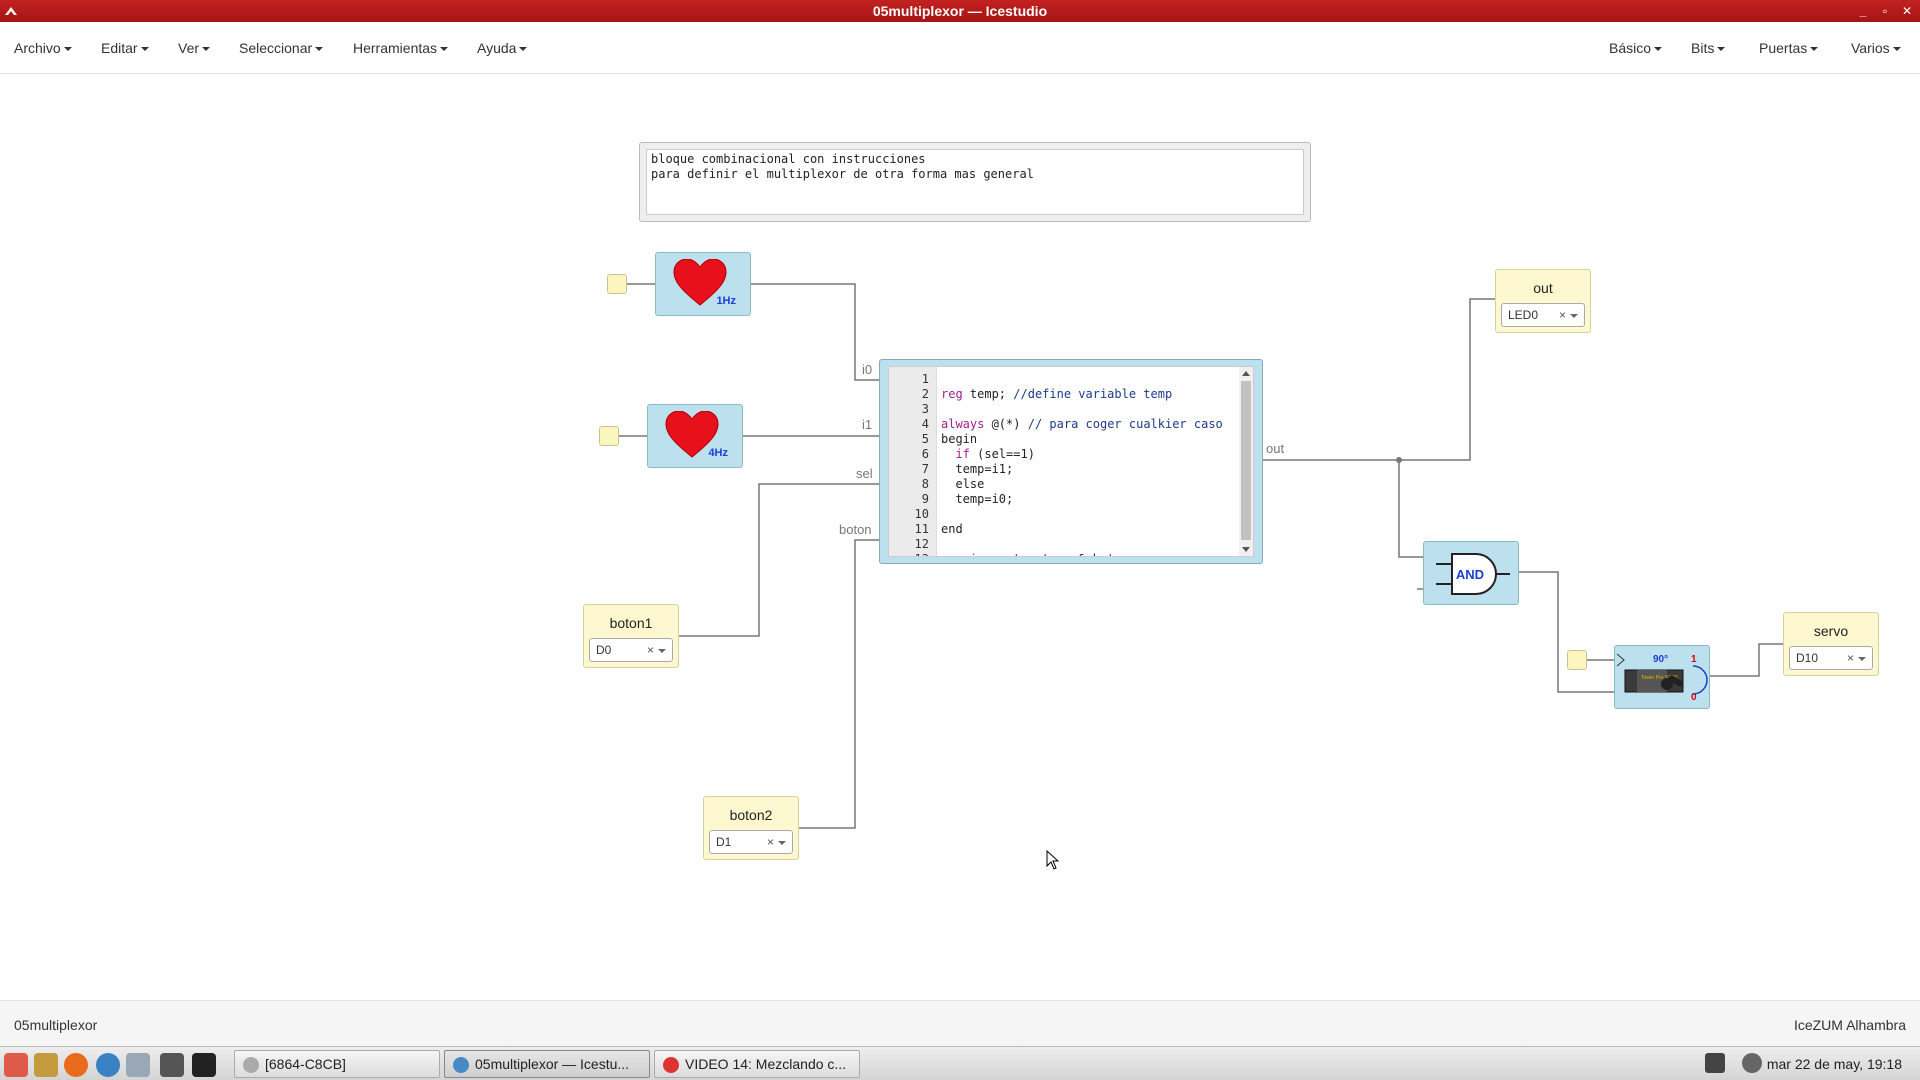  Describe the element at coordinates (1715, 1063) in the screenshot. I see `tray-display-icon` at that location.